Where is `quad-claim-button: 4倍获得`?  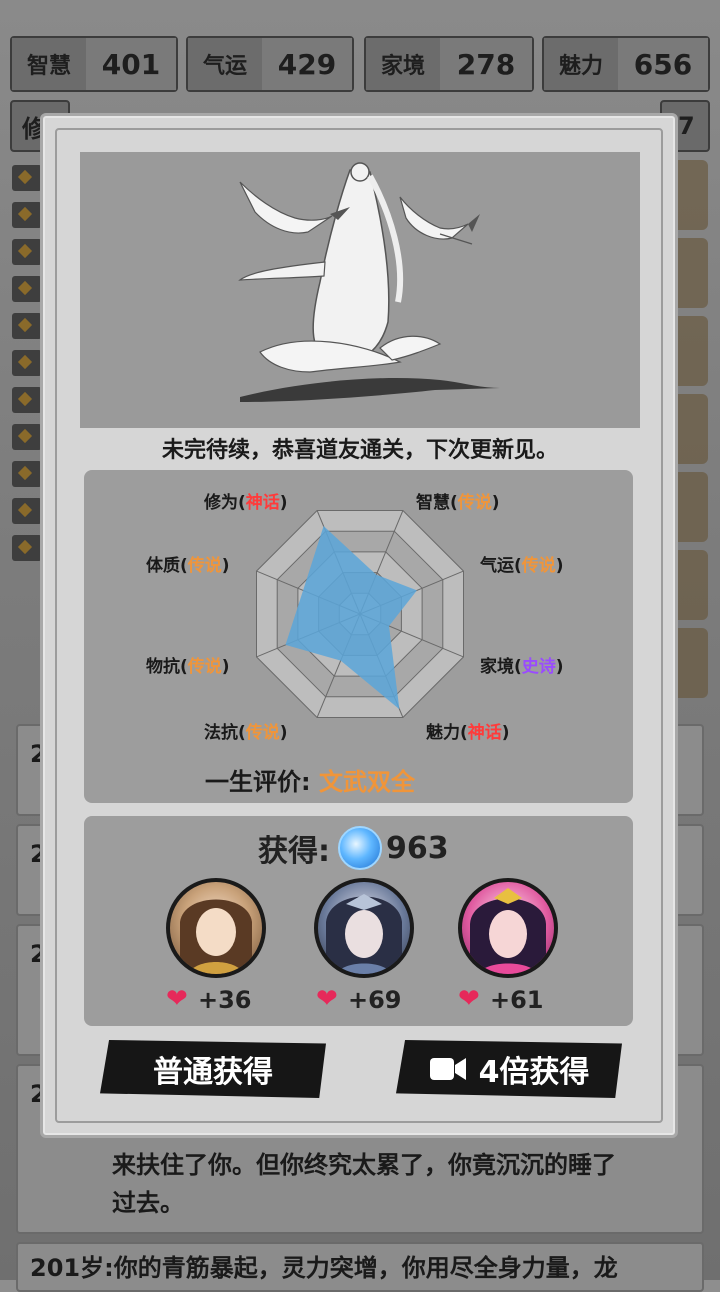 quad-claim-button: 4倍获得 is located at coordinates (509, 1069).